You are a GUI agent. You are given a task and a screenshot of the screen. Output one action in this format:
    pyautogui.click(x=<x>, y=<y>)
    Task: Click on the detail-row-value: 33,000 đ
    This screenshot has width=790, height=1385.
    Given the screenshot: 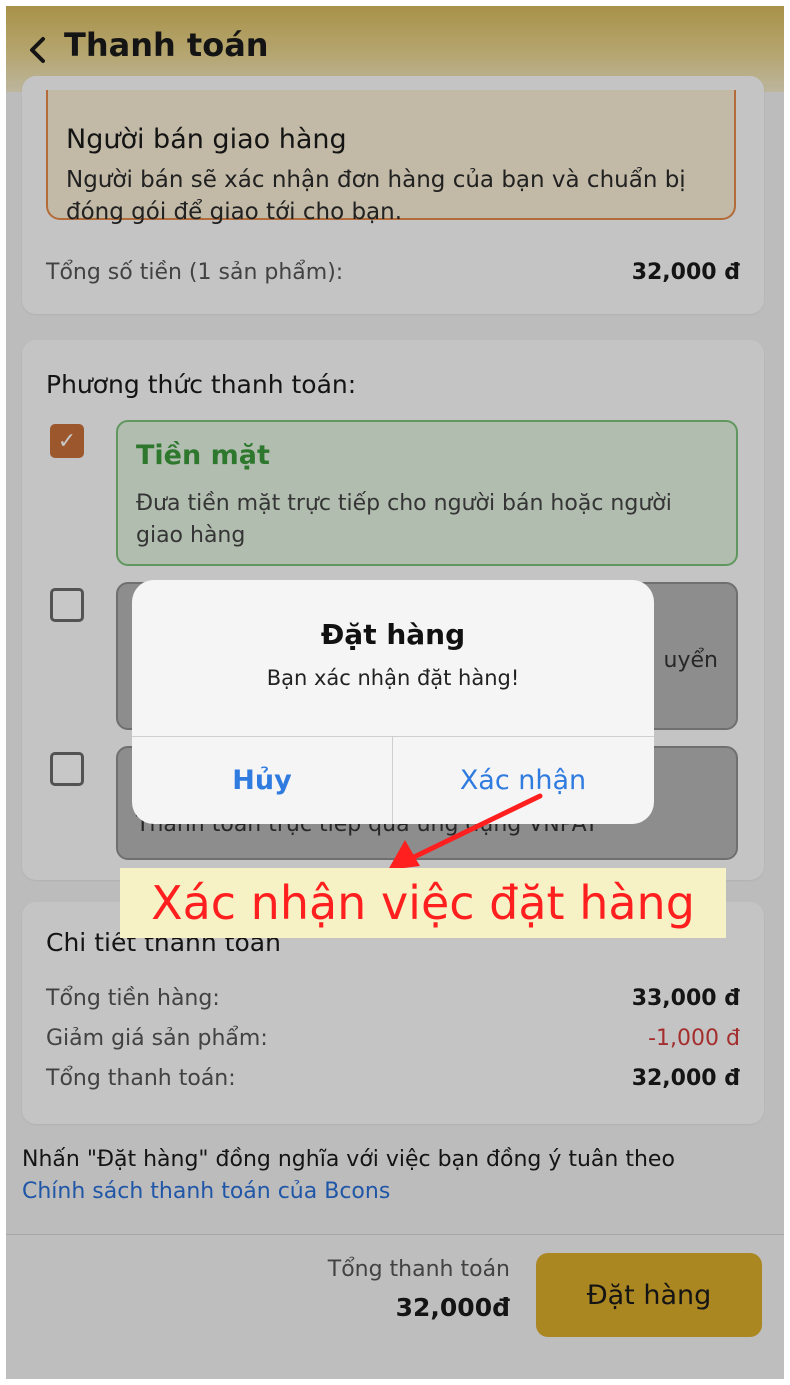 What is the action you would take?
    pyautogui.click(x=685, y=998)
    